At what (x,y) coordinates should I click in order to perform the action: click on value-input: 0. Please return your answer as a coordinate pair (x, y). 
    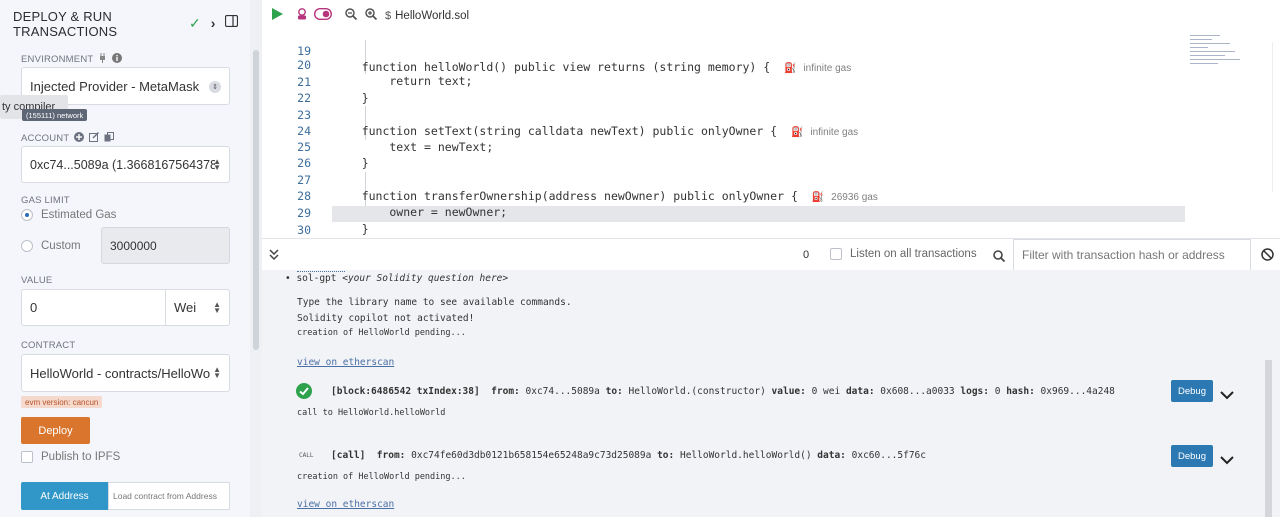
    Looking at the image, I should click on (93, 307).